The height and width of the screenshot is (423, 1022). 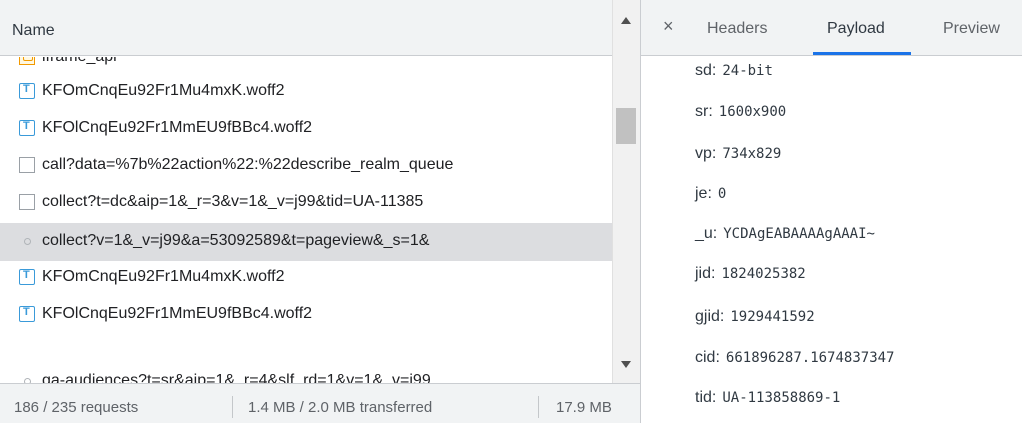 What do you see at coordinates (706, 397) in the screenshot?
I see `param-key: tid:` at bounding box center [706, 397].